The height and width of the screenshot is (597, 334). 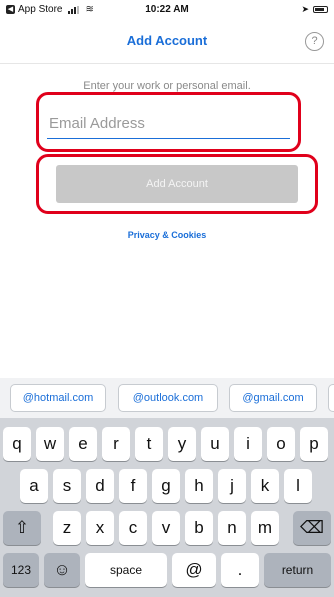 What do you see at coordinates (232, 486) in the screenshot?
I see `key-j: j` at bounding box center [232, 486].